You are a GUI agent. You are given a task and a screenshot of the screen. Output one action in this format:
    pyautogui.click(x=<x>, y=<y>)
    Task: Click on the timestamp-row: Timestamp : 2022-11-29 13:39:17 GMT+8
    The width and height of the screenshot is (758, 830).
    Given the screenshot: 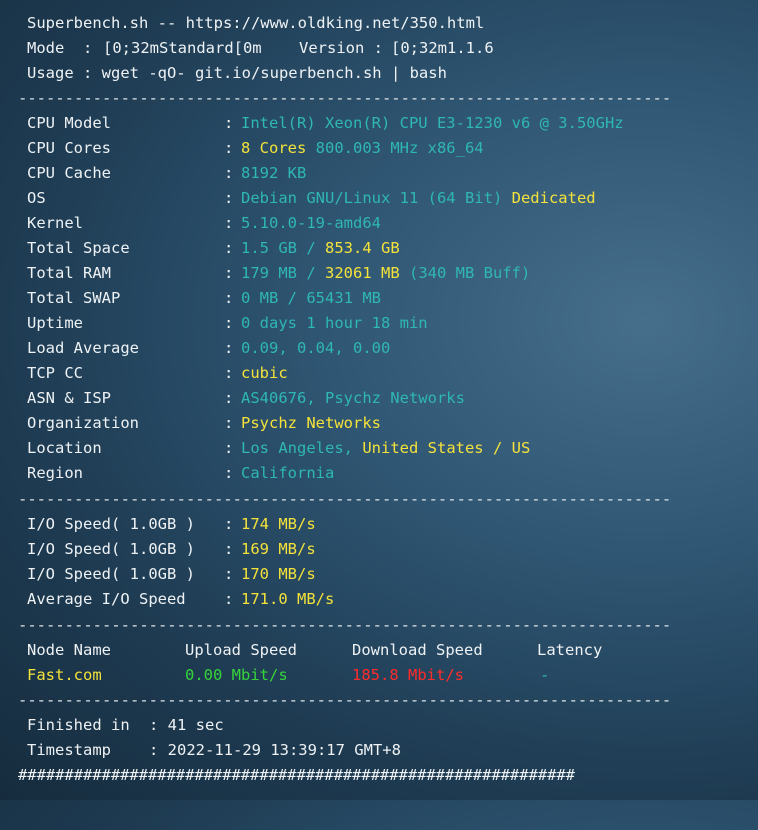 What is the action you would take?
    pyautogui.click(x=214, y=750)
    